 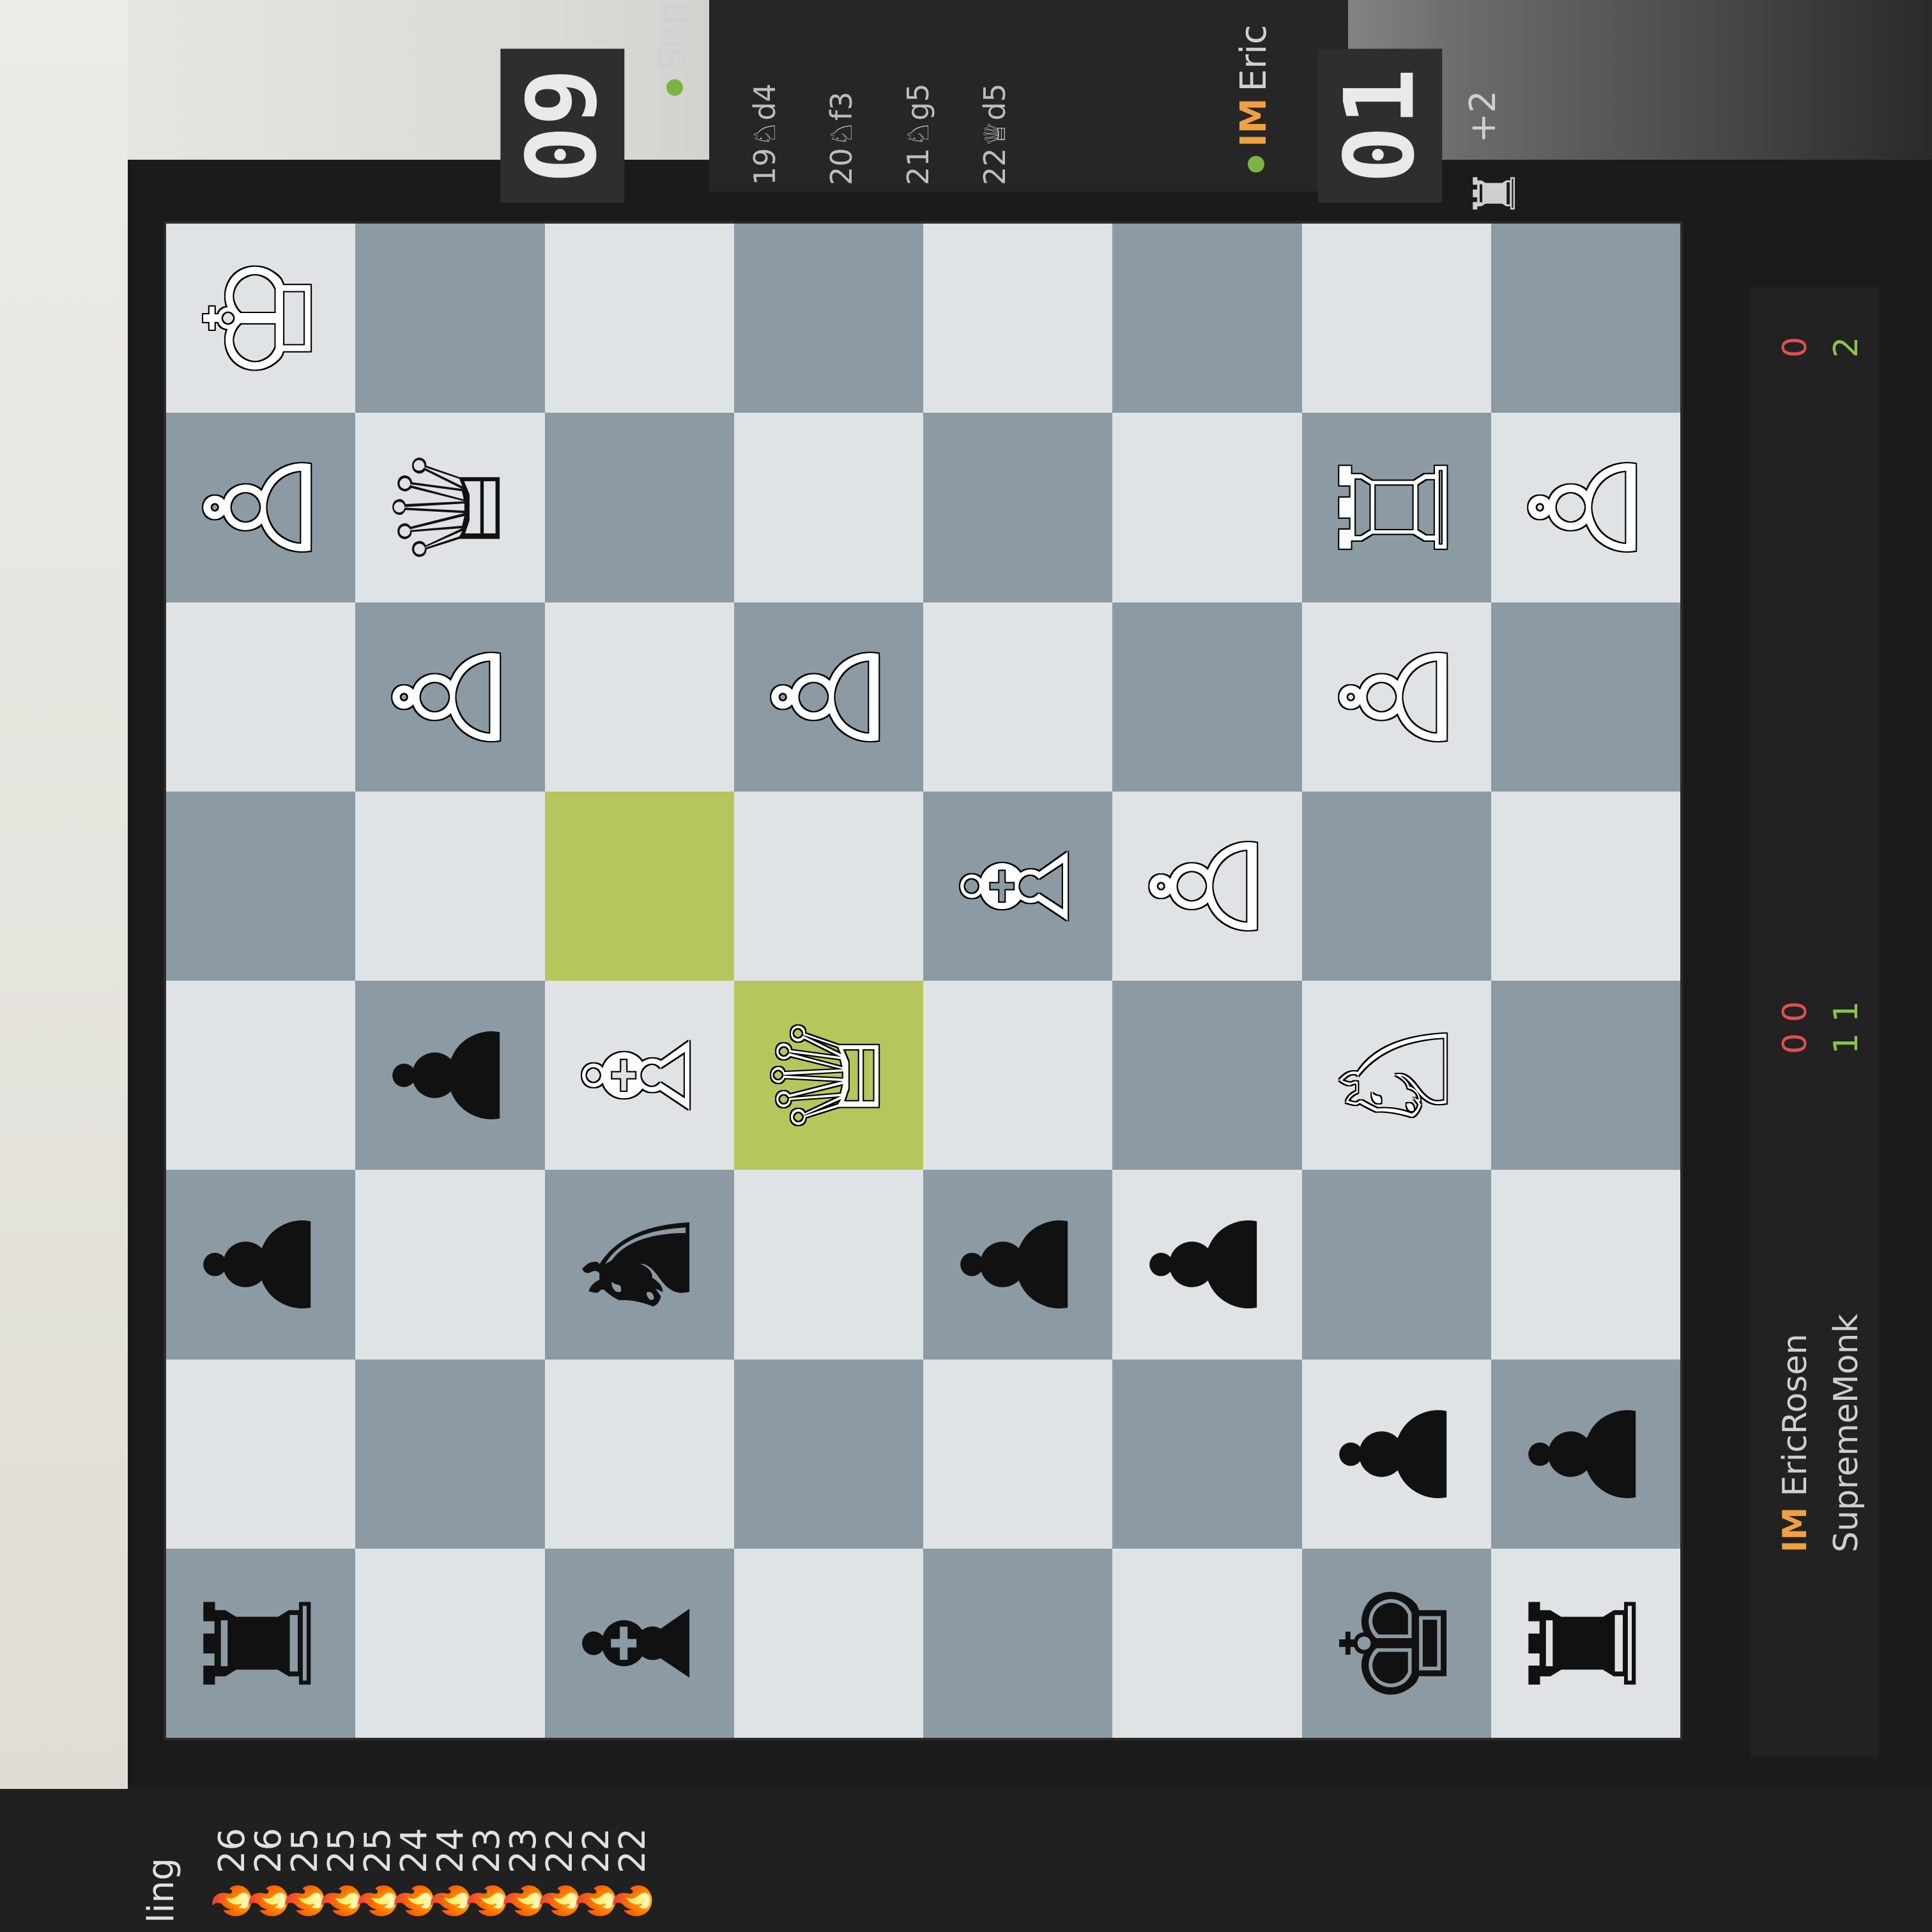 I want to click on player1-score-1: 0, so click(x=1795, y=1043).